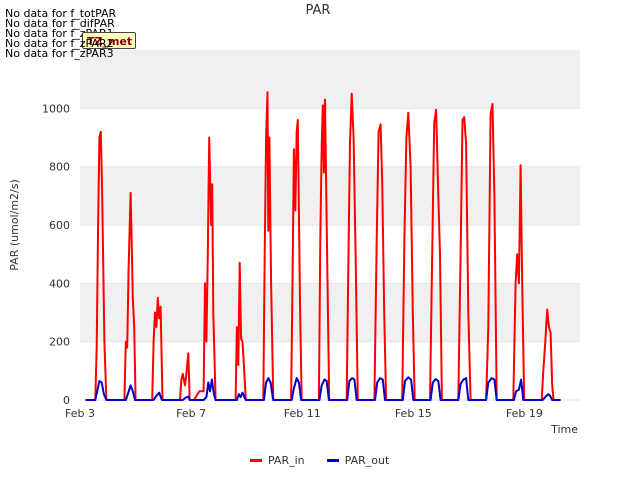 This screenshot has width=640, height=480. What do you see at coordinates (318, 10) in the screenshot?
I see `chart-title: PAR` at bounding box center [318, 10].